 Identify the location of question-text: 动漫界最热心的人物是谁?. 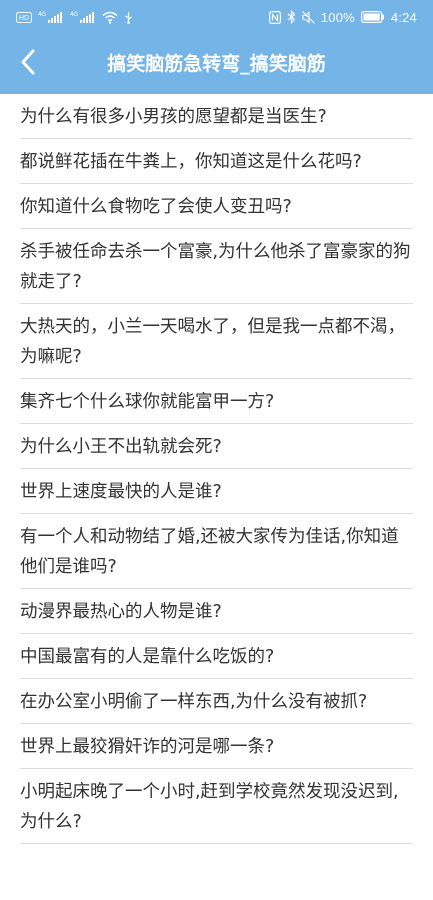
(121, 612).